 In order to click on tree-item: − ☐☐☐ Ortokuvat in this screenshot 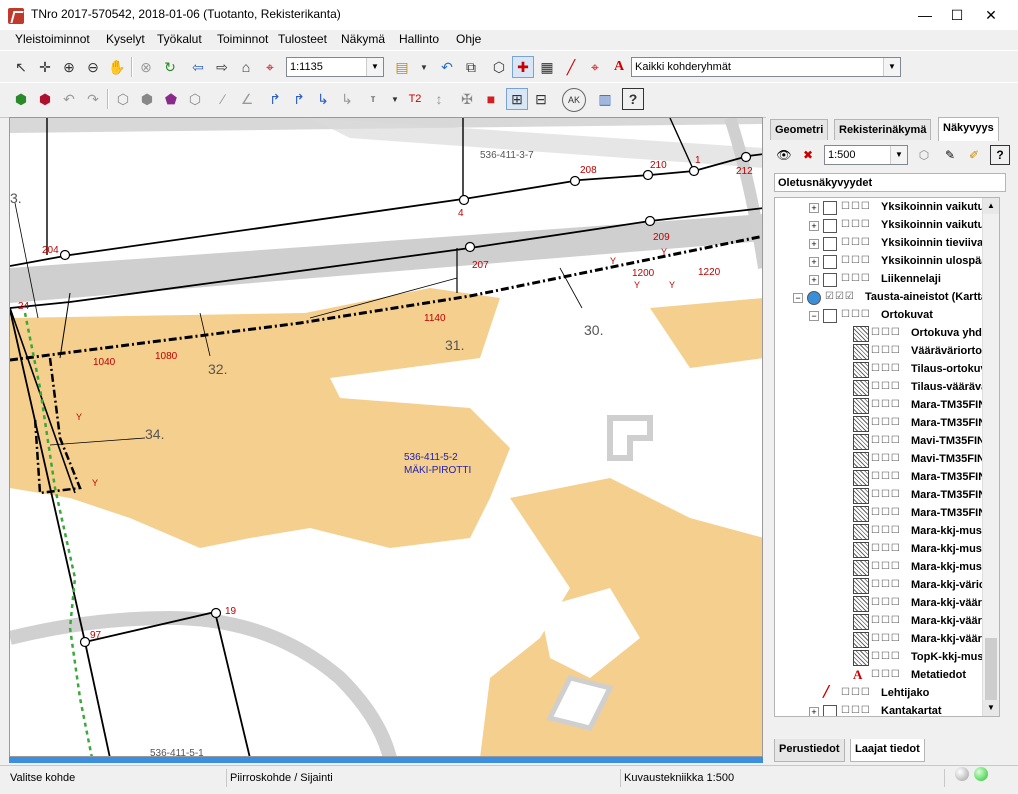, I will do `click(887, 316)`.